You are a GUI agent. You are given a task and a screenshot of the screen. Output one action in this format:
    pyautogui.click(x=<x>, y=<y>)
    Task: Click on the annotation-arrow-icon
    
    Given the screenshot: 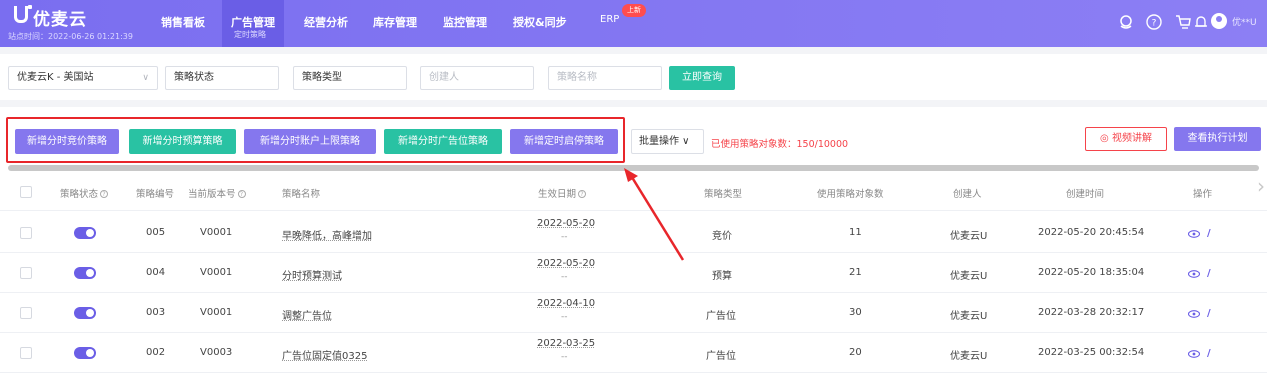 What is the action you would take?
    pyautogui.click(x=654, y=214)
    